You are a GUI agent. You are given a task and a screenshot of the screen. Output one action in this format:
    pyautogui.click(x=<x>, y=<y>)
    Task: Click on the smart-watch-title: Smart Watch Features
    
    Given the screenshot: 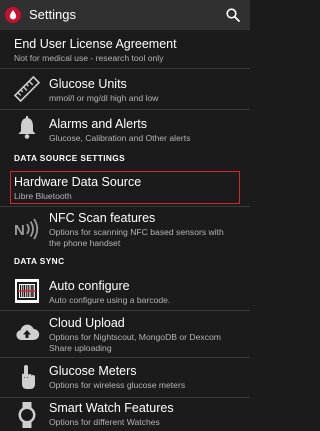 What is the action you would take?
    pyautogui.click(x=111, y=408)
    